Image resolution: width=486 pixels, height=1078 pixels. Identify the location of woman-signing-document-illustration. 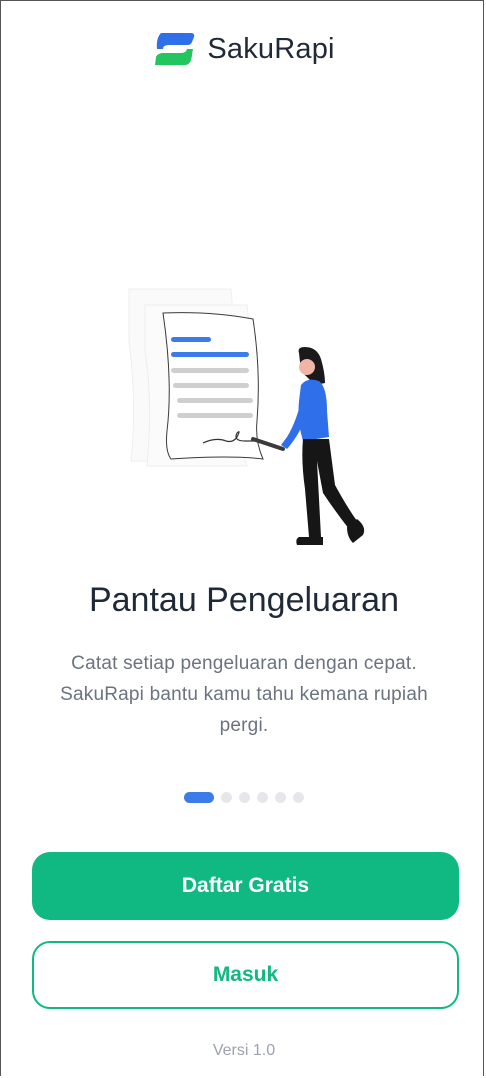
(246, 416).